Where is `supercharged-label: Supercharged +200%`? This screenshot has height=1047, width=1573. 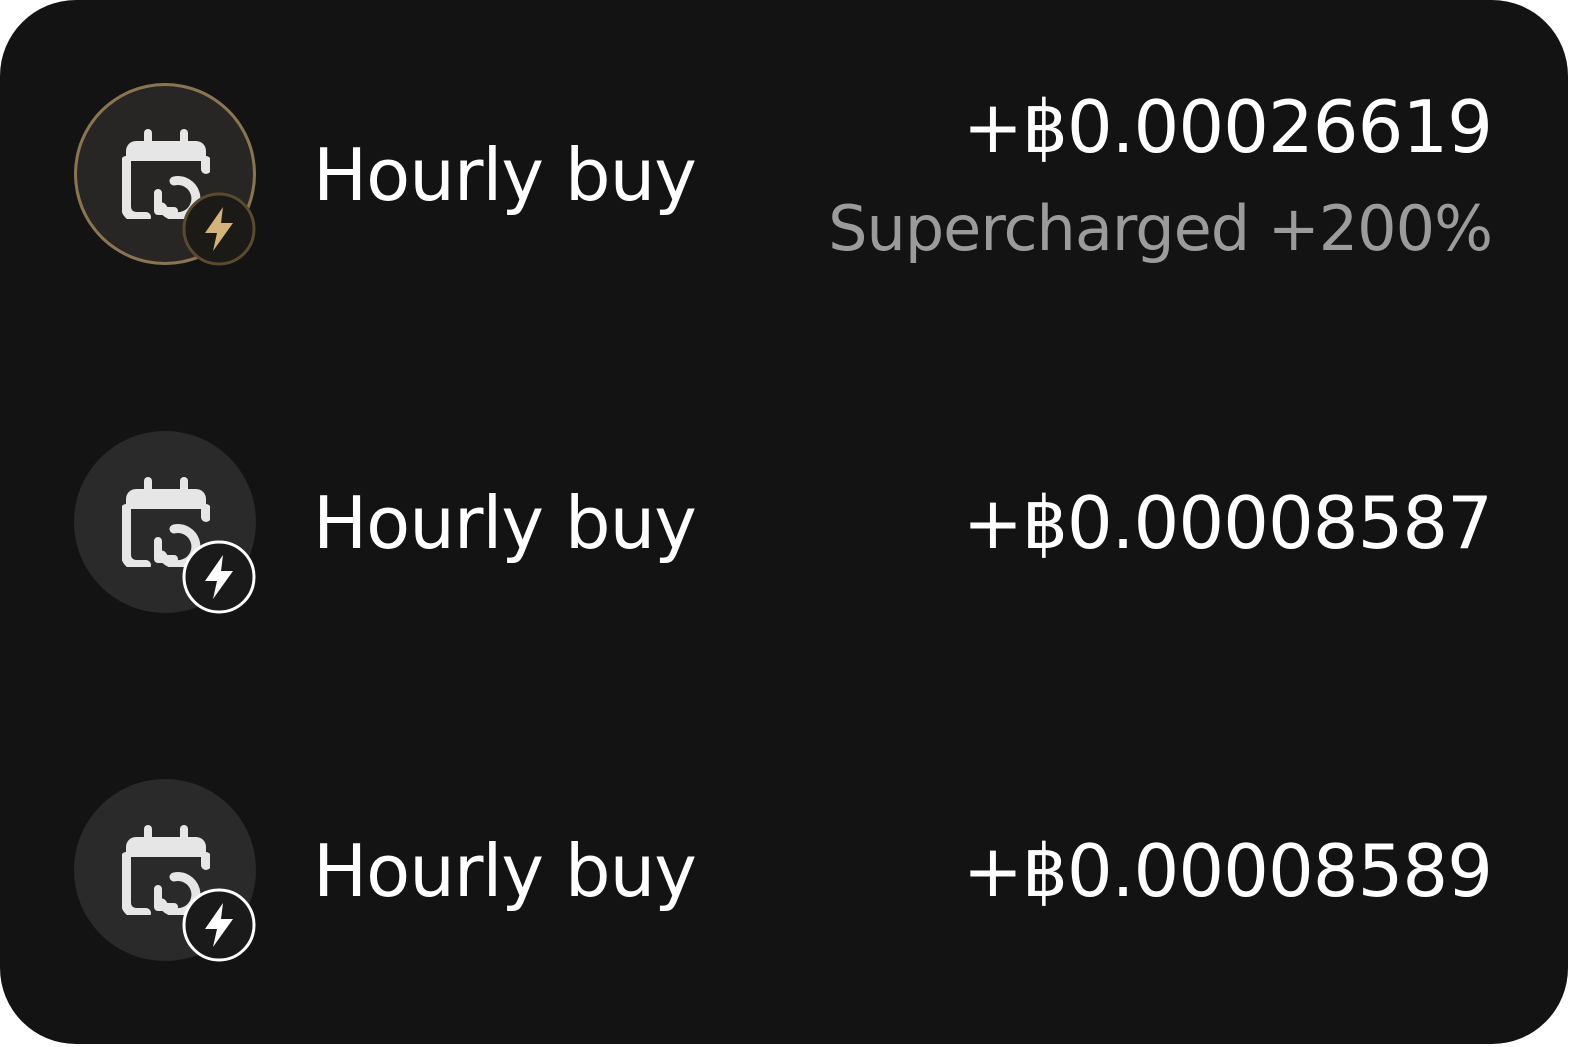 supercharged-label: Supercharged +200% is located at coordinates (1160, 228).